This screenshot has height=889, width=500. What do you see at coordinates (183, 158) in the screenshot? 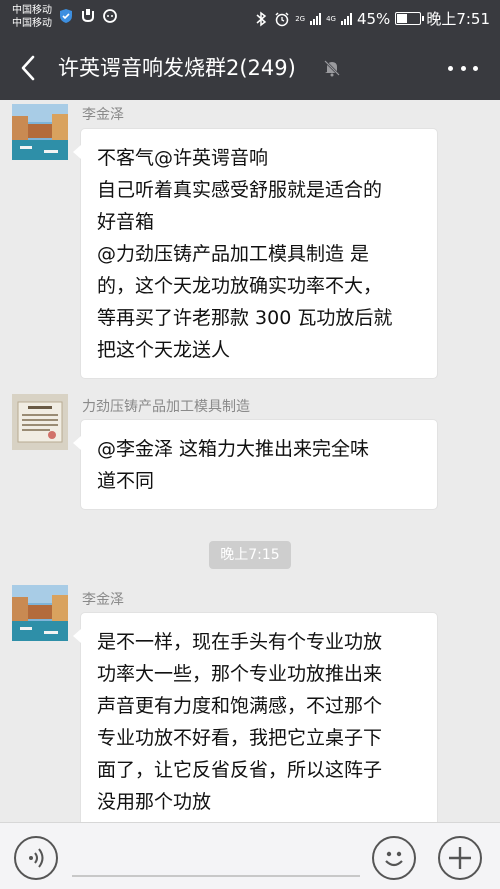
I see `message-line: 不客气@许英谔音响` at bounding box center [183, 158].